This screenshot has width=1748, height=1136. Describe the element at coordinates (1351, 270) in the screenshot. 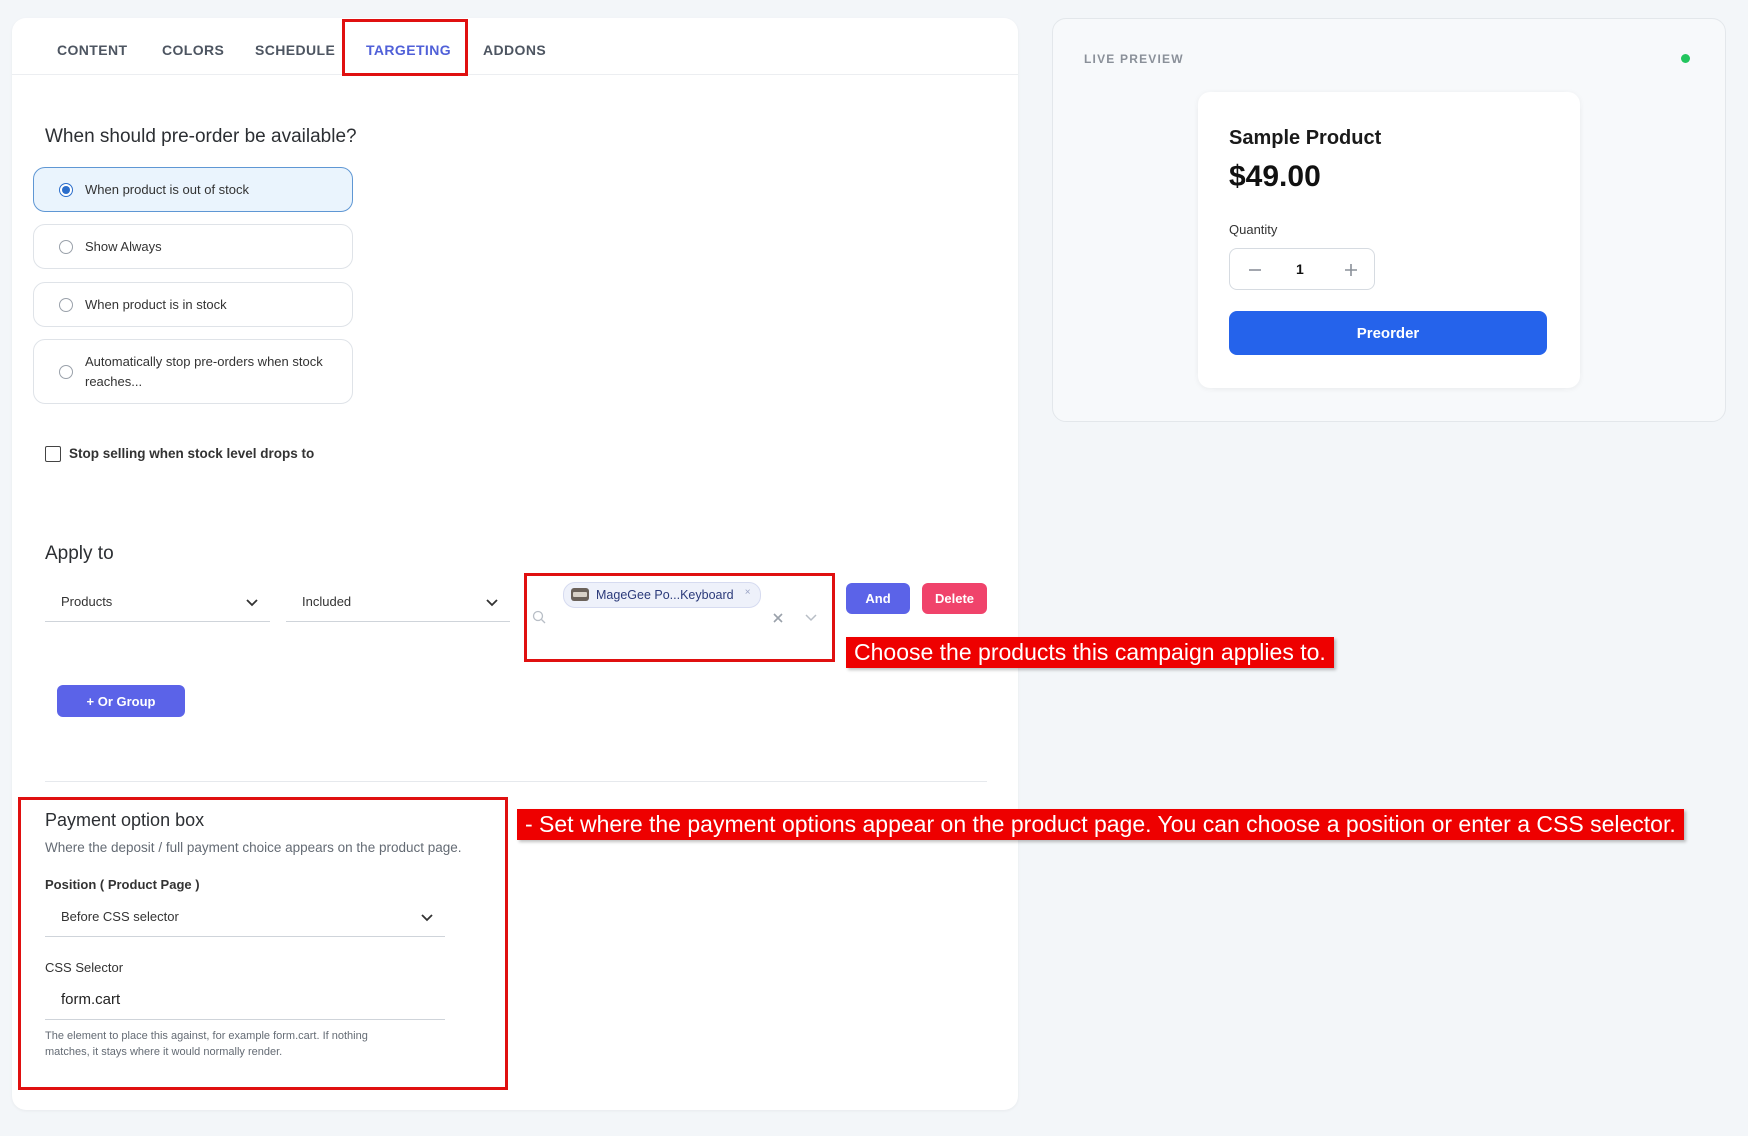

I see `plus-icon` at that location.